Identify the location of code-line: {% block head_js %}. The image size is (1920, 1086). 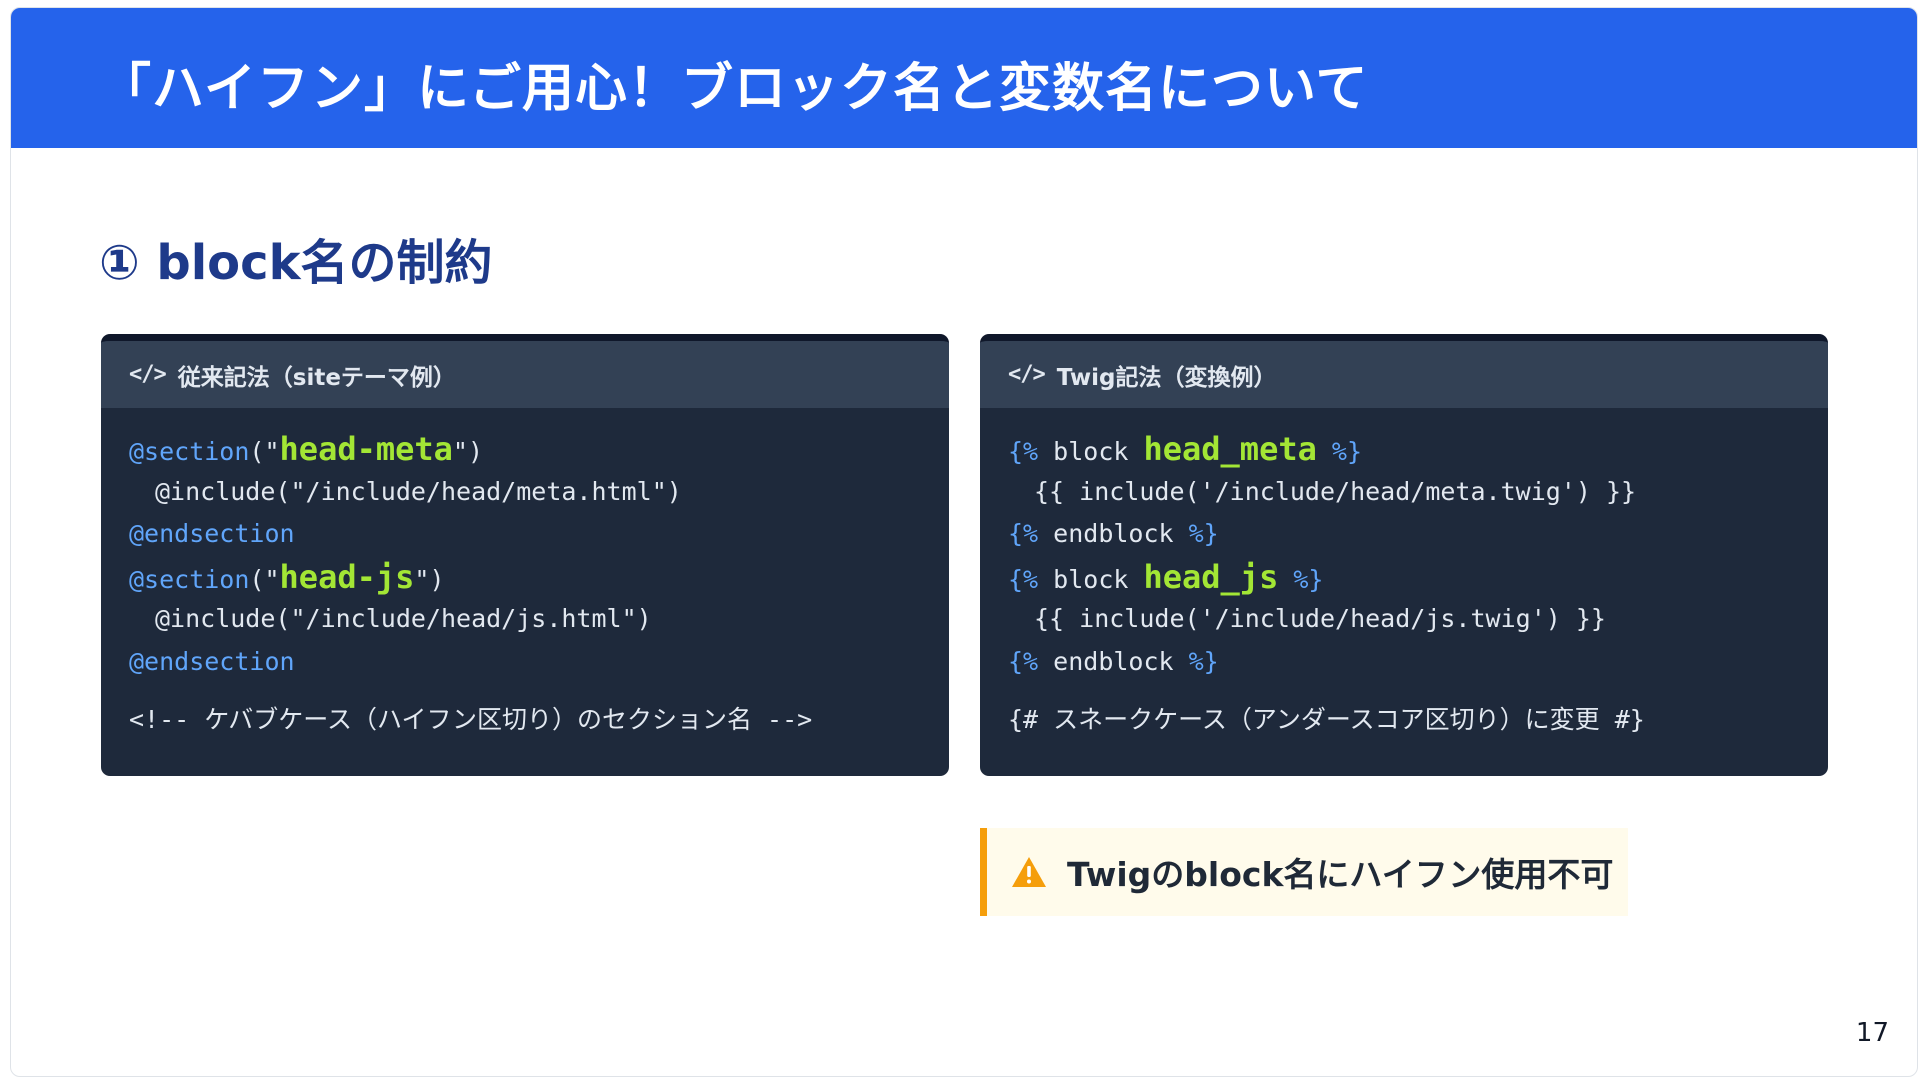
(1404, 577).